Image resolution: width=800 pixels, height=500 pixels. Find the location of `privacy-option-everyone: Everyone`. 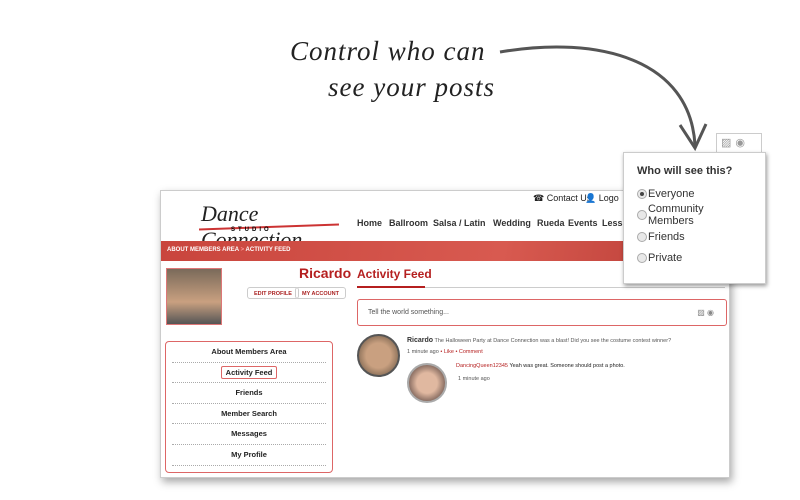

privacy-option-everyone: Everyone is located at coordinates (694, 194).